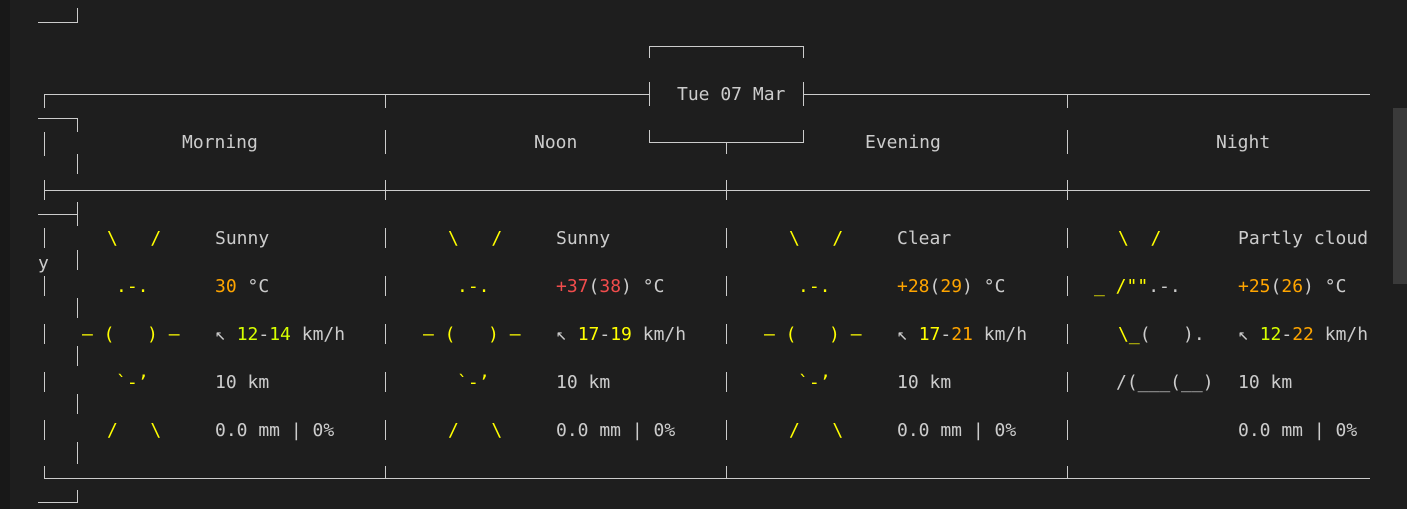 This screenshot has height=509, width=1407. What do you see at coordinates (610, 286) in the screenshot?
I see `temperature: +37(38) °C` at bounding box center [610, 286].